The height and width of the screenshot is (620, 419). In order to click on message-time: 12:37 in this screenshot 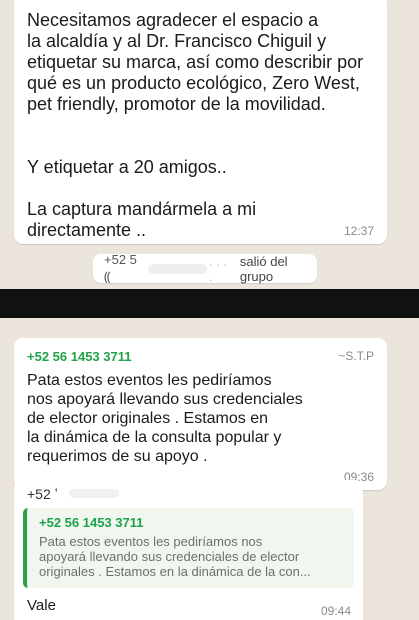, I will do `click(358, 231)`.